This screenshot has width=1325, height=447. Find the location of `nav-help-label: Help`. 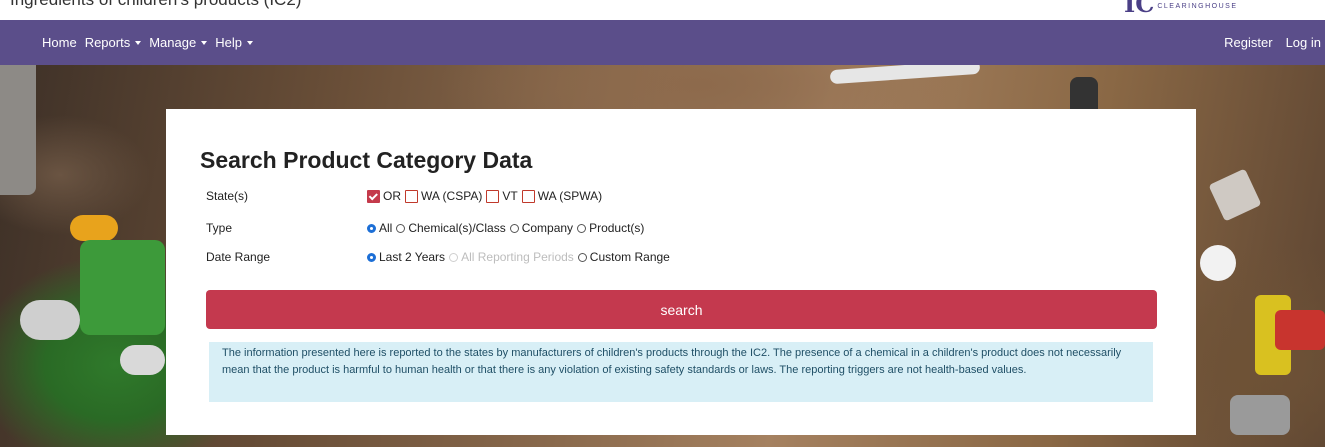

nav-help-label: Help is located at coordinates (228, 42).